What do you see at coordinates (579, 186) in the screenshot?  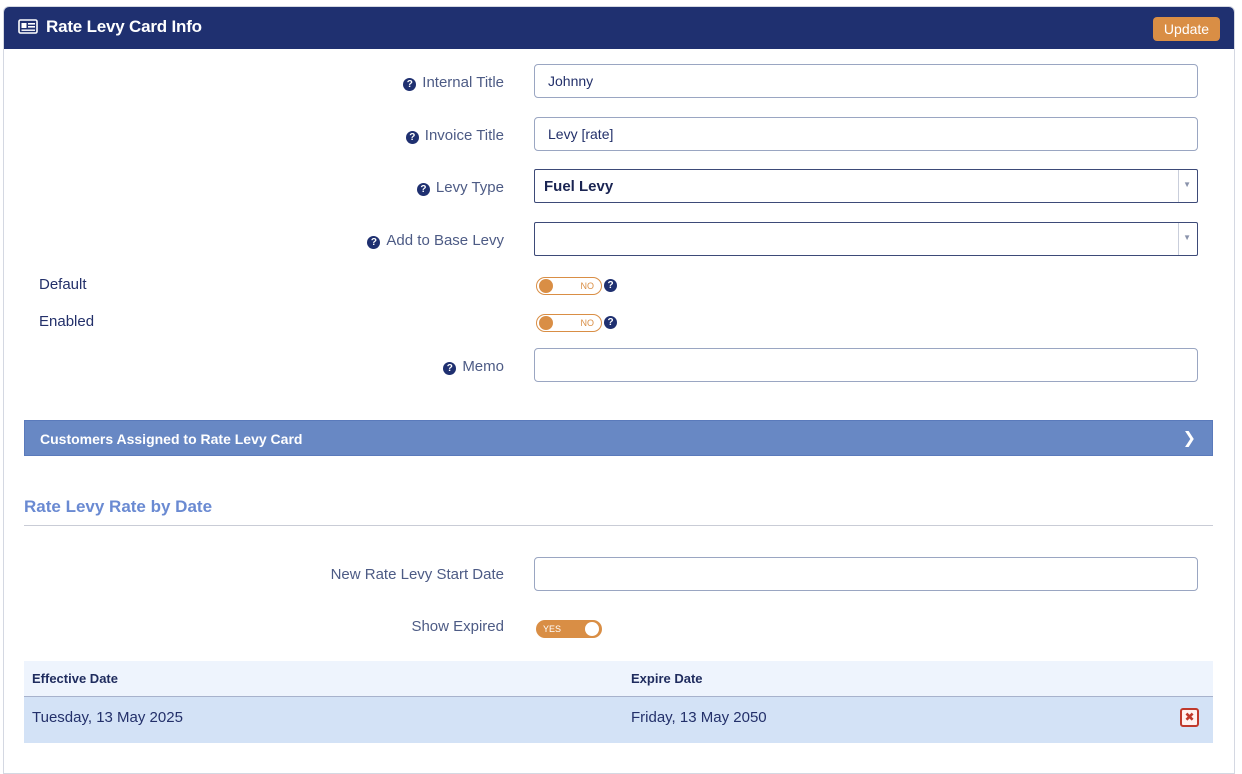 I see `levy-type-value: Fuel Levy` at bounding box center [579, 186].